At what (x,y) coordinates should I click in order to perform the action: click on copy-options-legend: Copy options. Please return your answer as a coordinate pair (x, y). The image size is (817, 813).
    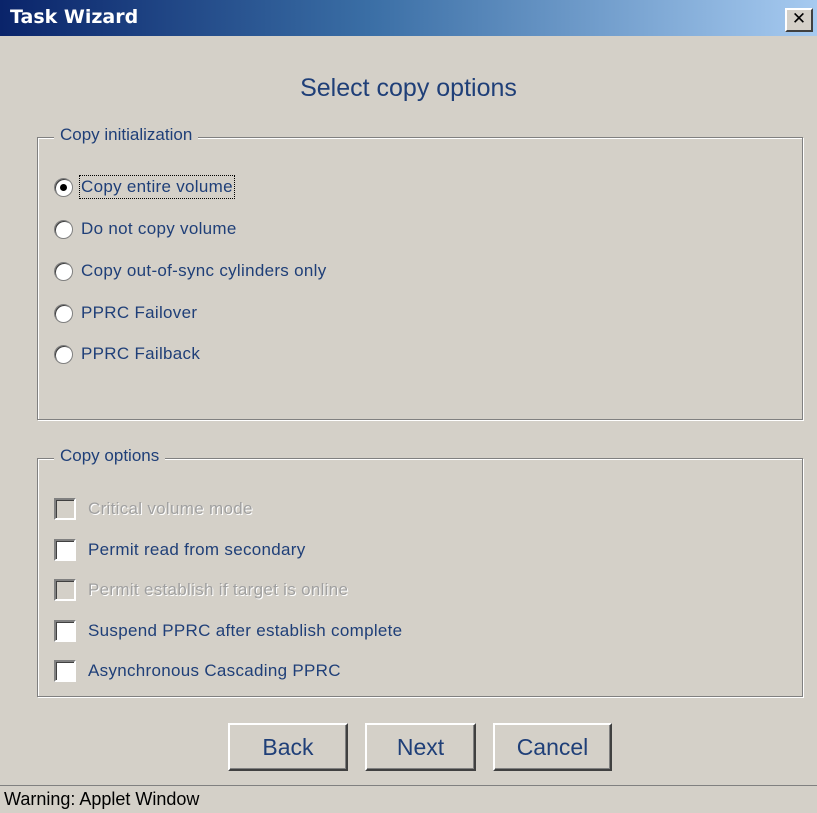
    Looking at the image, I should click on (110, 456).